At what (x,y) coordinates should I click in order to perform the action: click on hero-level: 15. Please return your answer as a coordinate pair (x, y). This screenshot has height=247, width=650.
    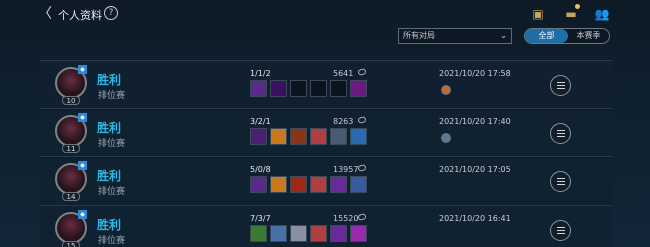
    Looking at the image, I should click on (71, 244).